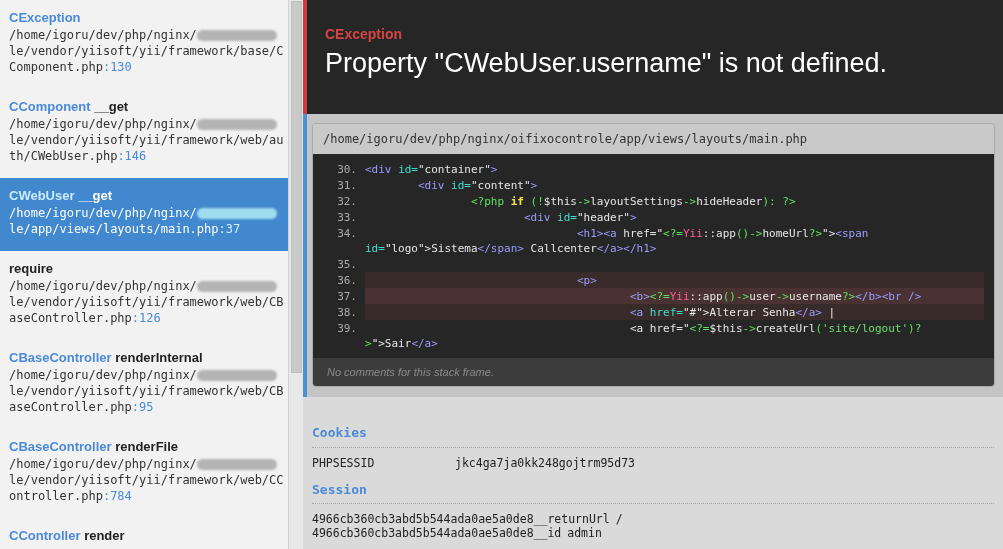 The image size is (1003, 549). What do you see at coordinates (295, 274) in the screenshot?
I see `scrollbar` at bounding box center [295, 274].